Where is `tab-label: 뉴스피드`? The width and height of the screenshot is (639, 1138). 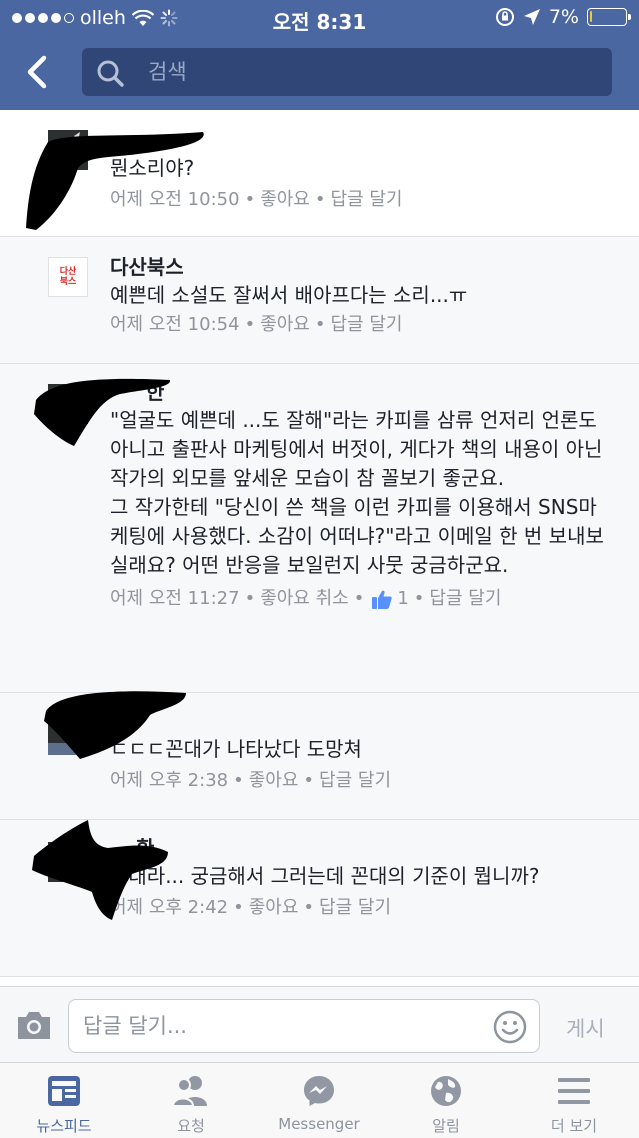
tab-label: 뉴스피드 is located at coordinates (64, 1126).